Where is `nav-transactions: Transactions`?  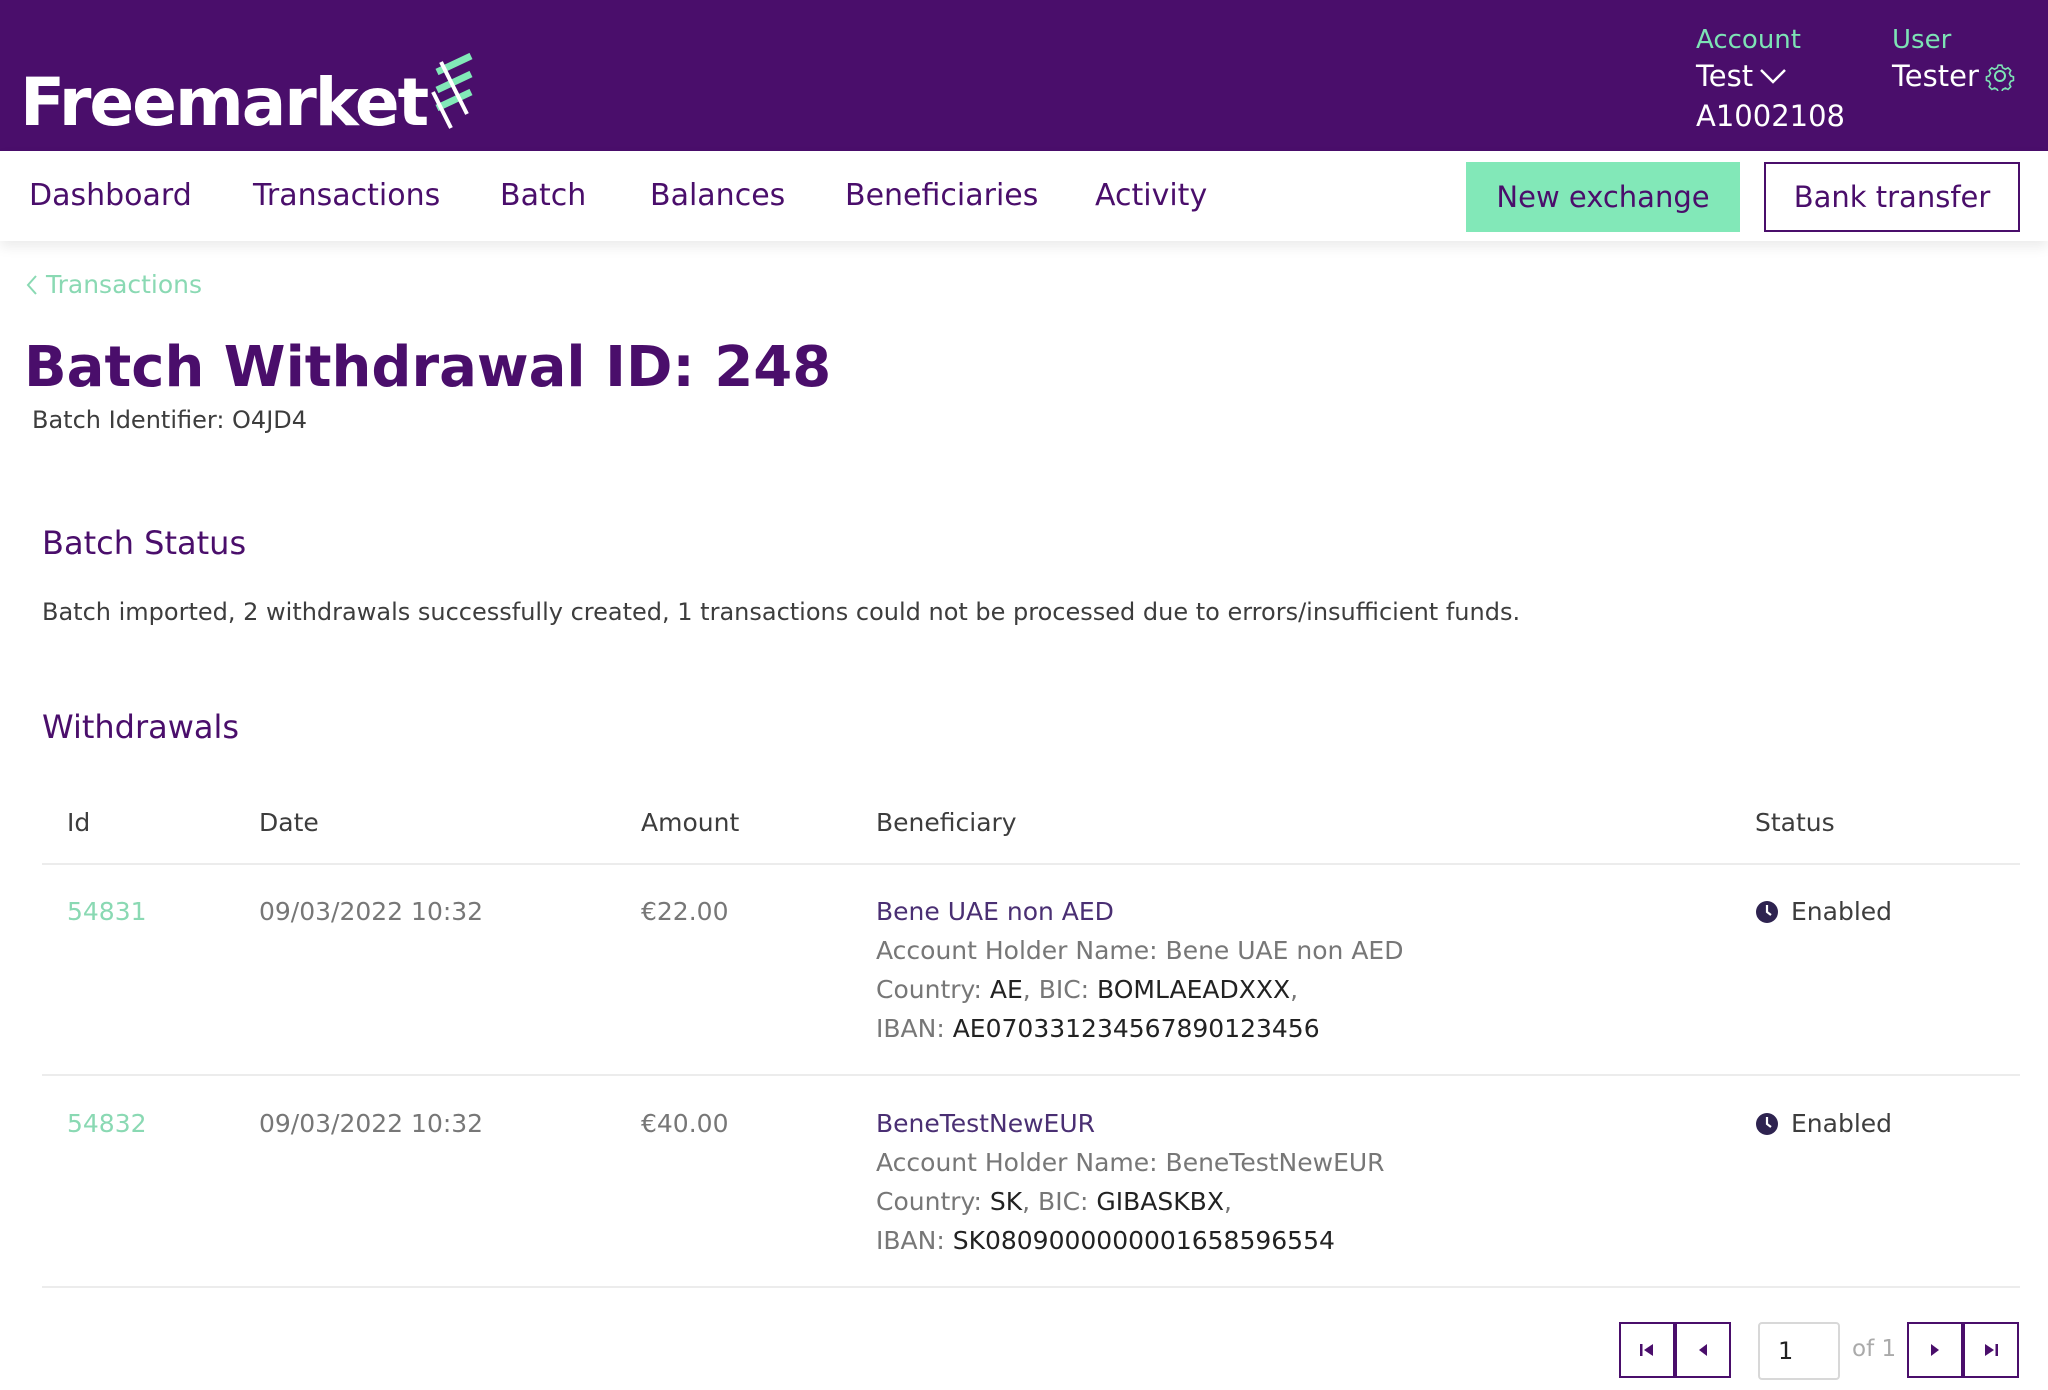
nav-transactions: Transactions is located at coordinates (346, 196).